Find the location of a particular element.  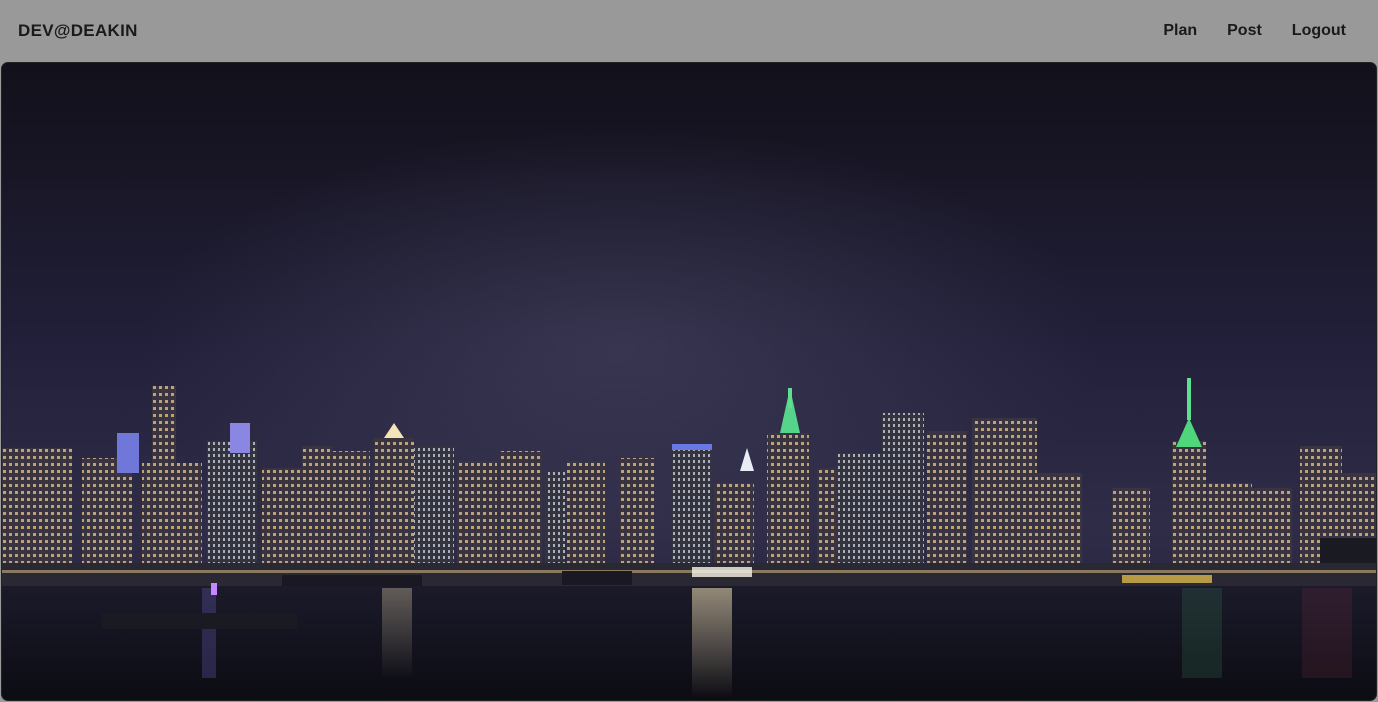

nav-links: Plan Post Logout is located at coordinates (1254, 31).